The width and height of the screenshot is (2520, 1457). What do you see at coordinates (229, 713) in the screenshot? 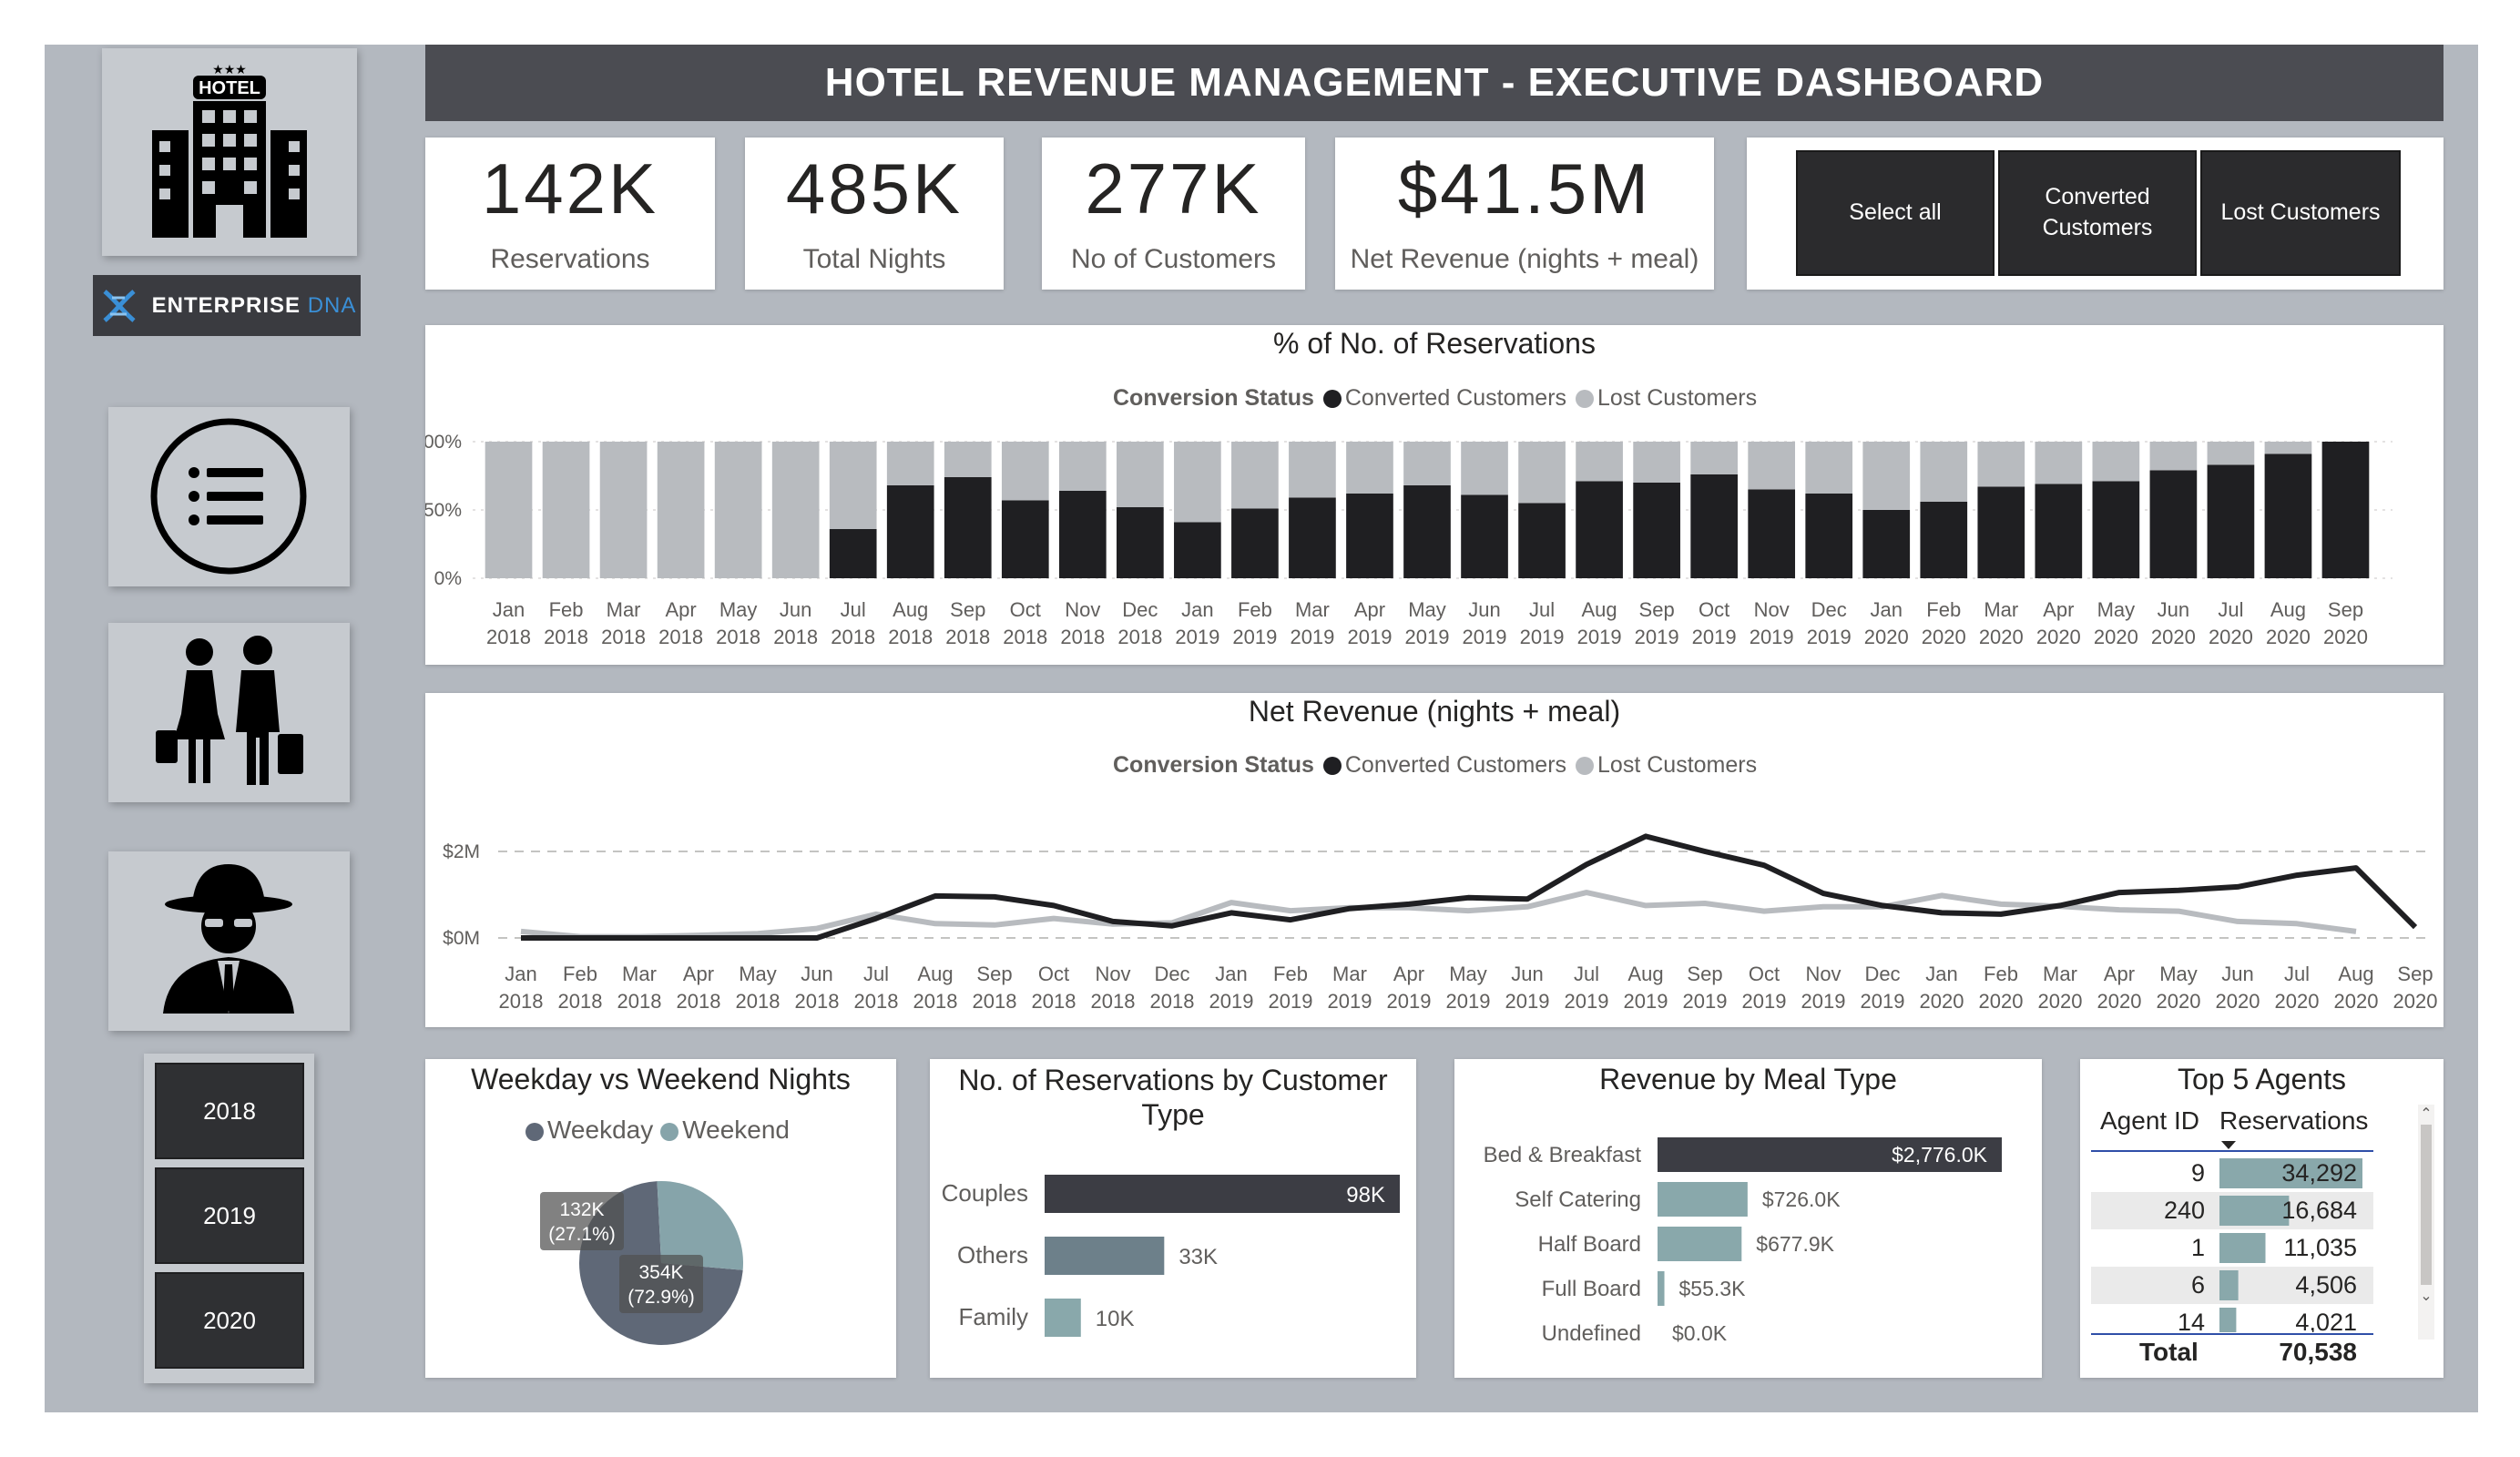
I see `nav-customers-button` at bounding box center [229, 713].